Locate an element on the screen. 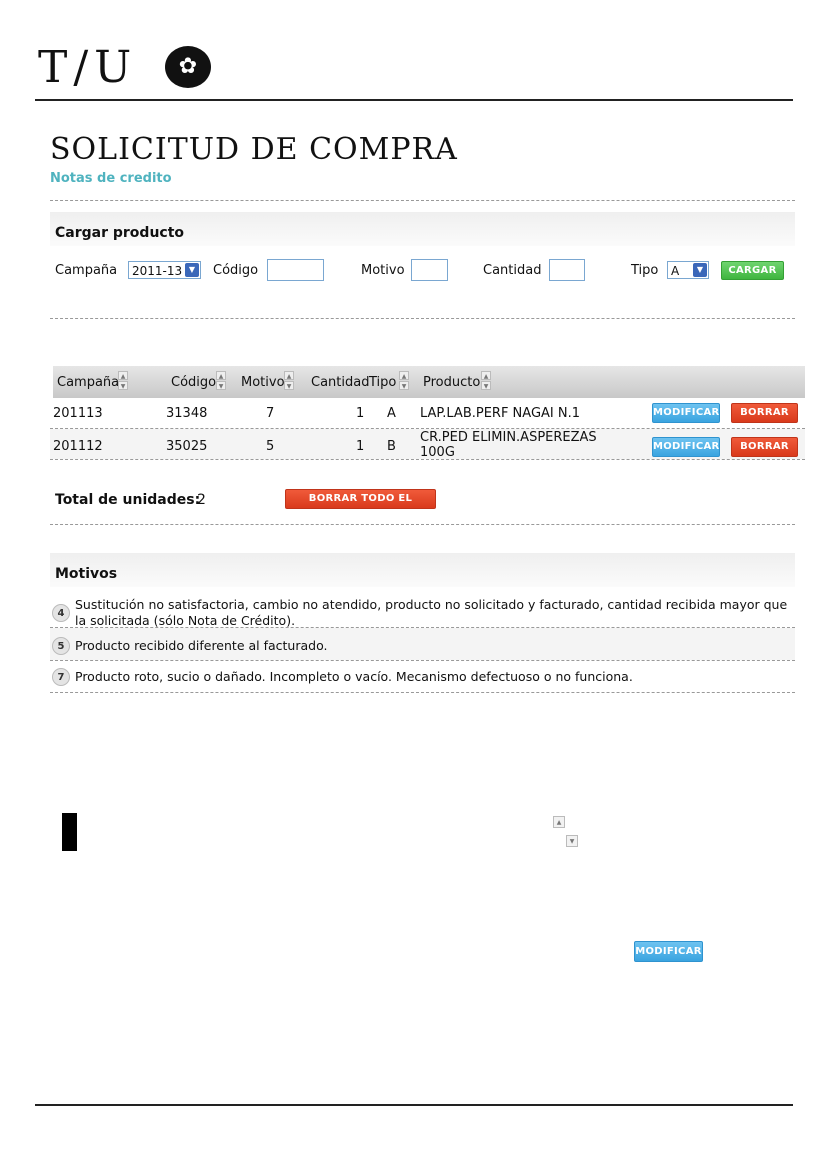 This screenshot has height=1169, width=827. column-header-producto: Producto is located at coordinates (451, 382).